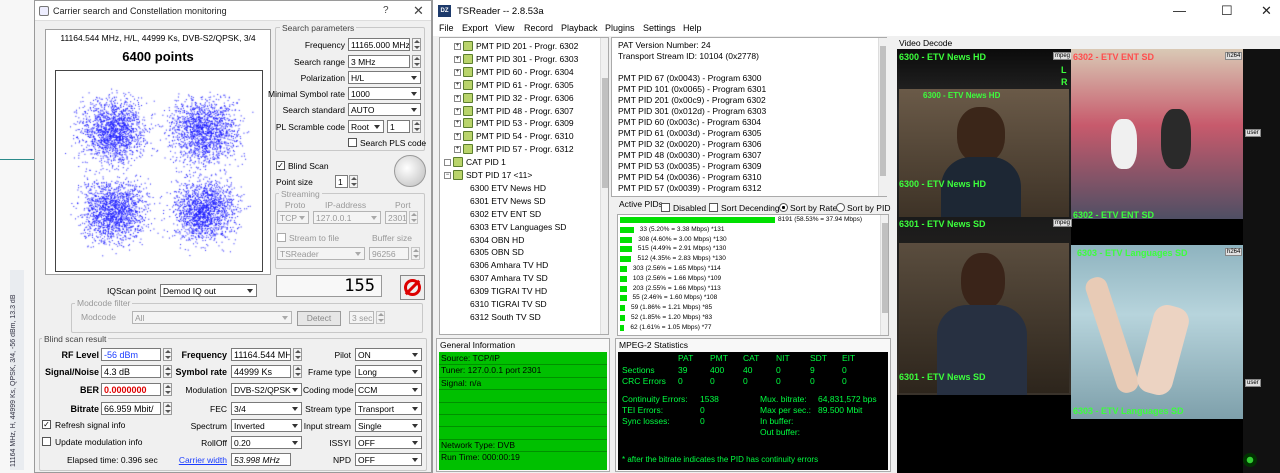  What do you see at coordinates (319, 318) in the screenshot?
I see `detect-button: Detect` at bounding box center [319, 318].